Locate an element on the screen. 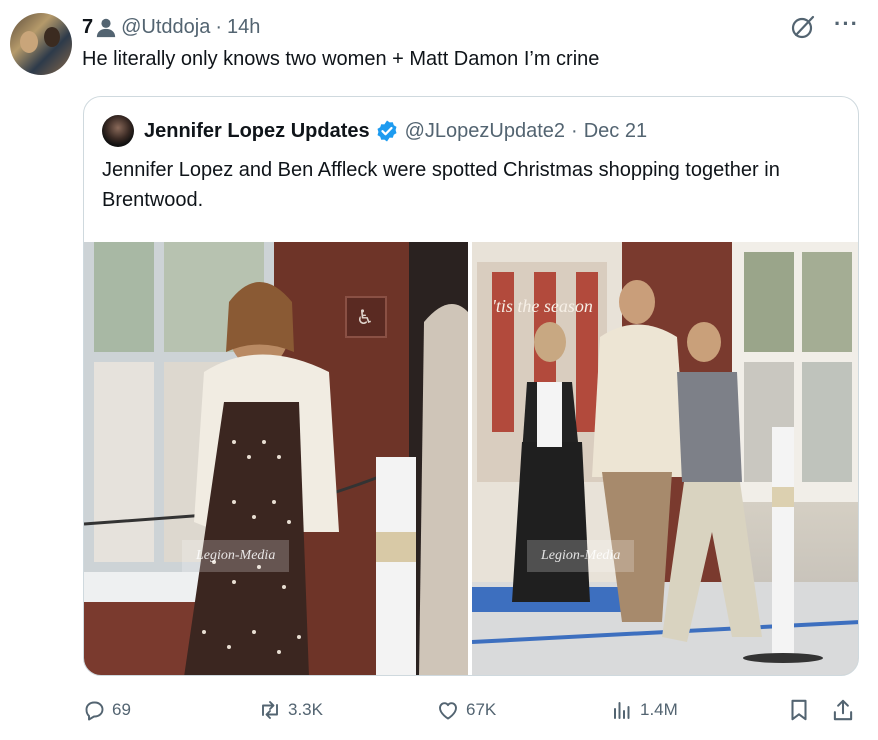  views-icon is located at coordinates (622, 710).